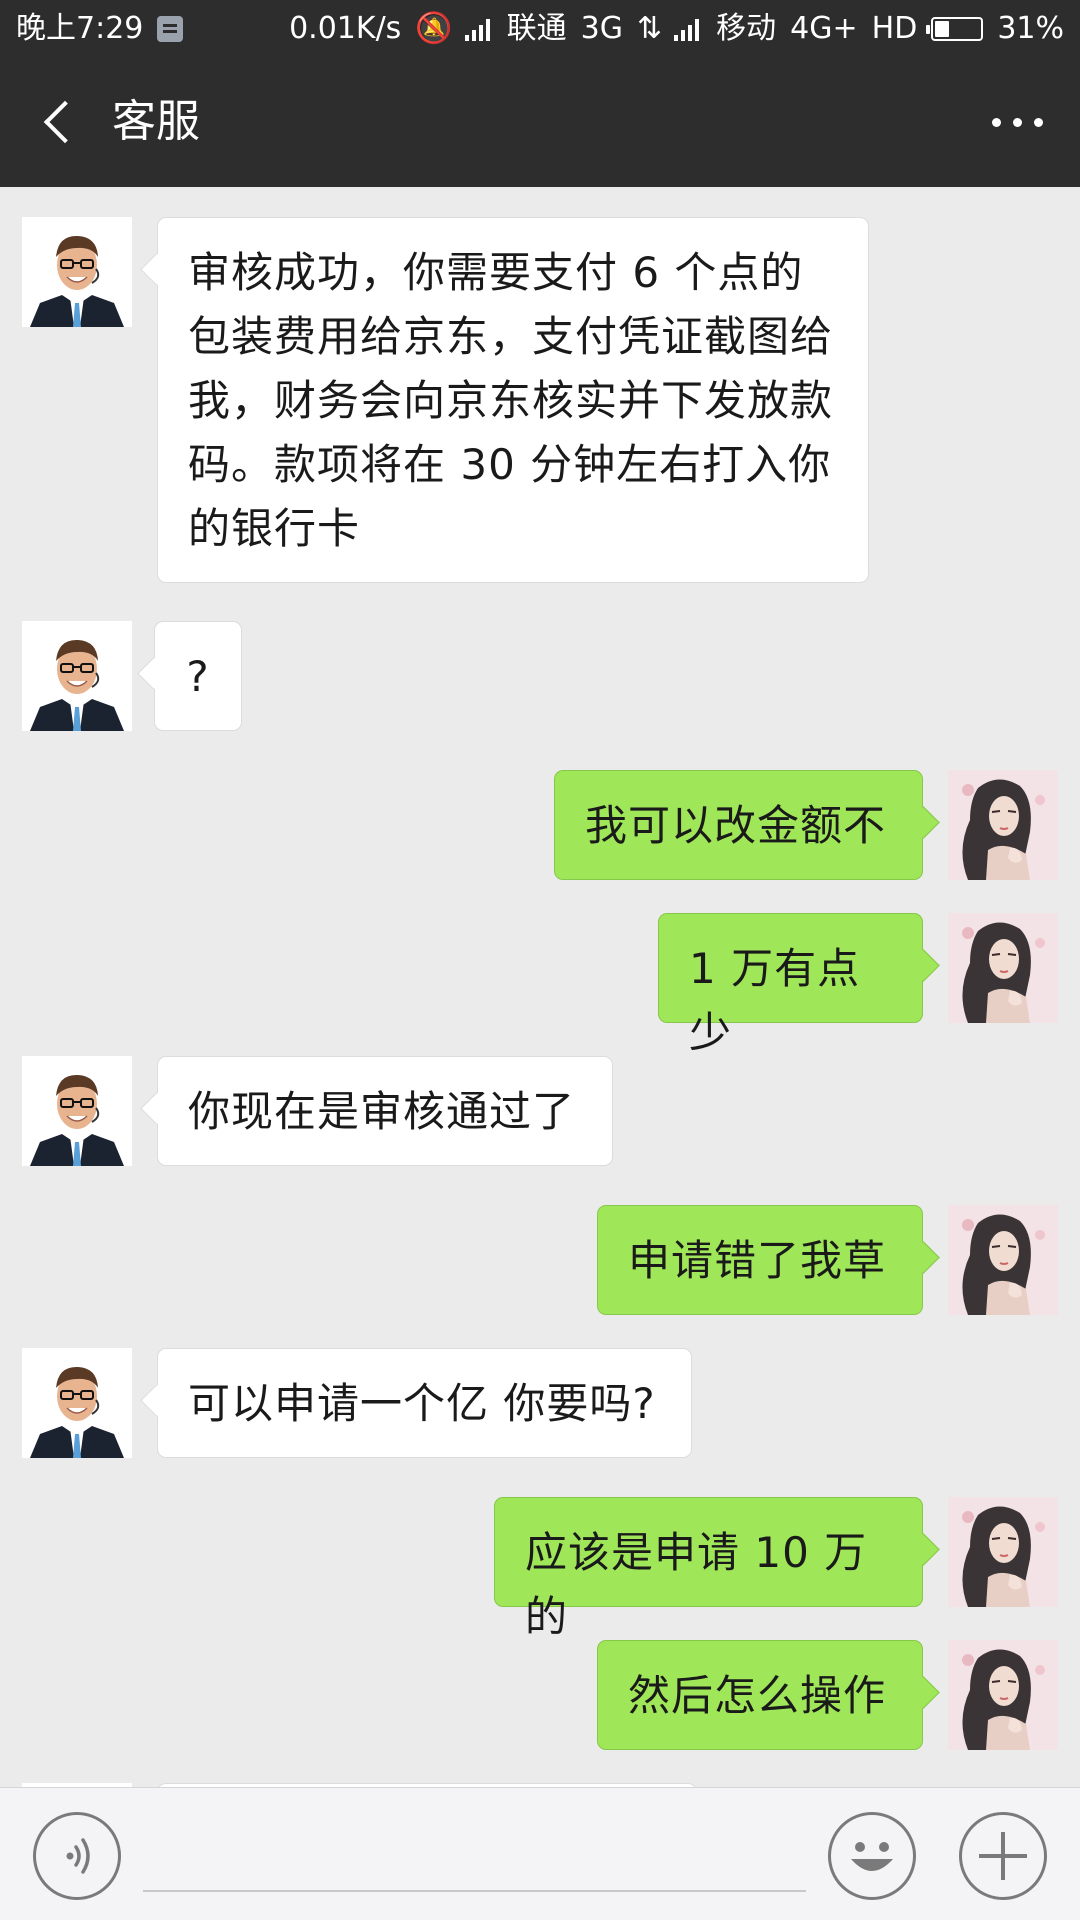 The height and width of the screenshot is (1920, 1080). I want to click on outgoing-message-bubble: 应该是申请 10 万的, so click(708, 1569).